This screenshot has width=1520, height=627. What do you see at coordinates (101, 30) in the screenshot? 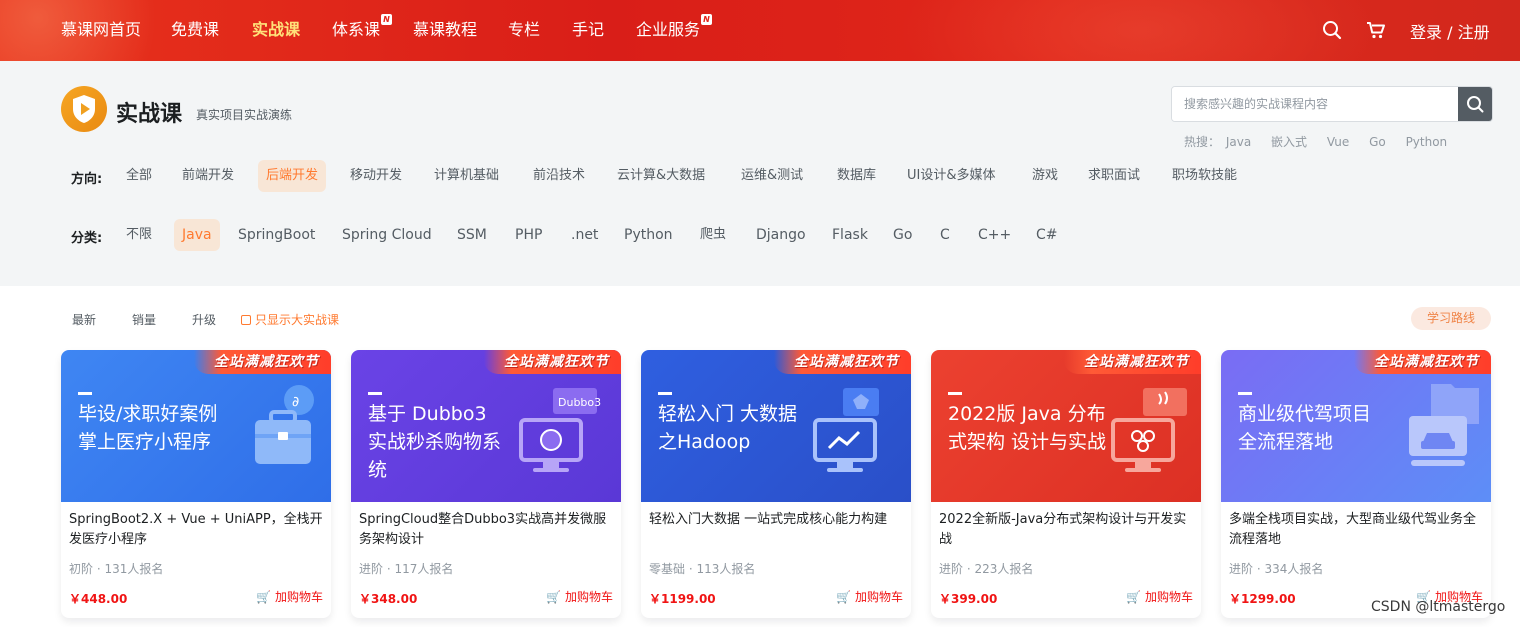
I see `nav-item-home: 慕课网首页` at bounding box center [101, 30].